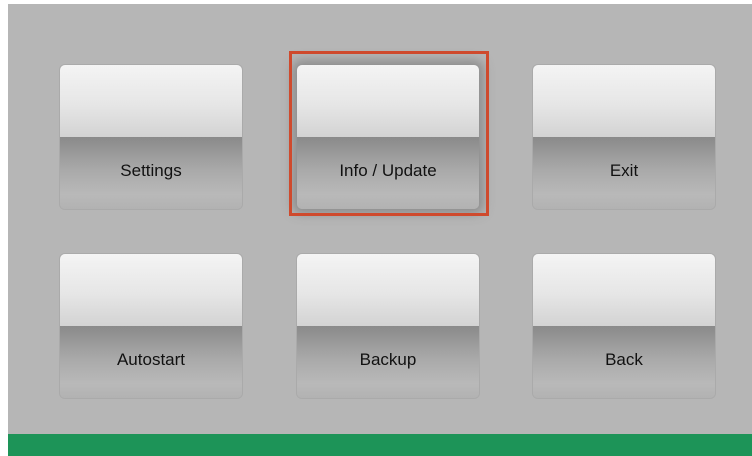 This screenshot has width=752, height=456. What do you see at coordinates (624, 170) in the screenshot?
I see `exit-button-label: Exit` at bounding box center [624, 170].